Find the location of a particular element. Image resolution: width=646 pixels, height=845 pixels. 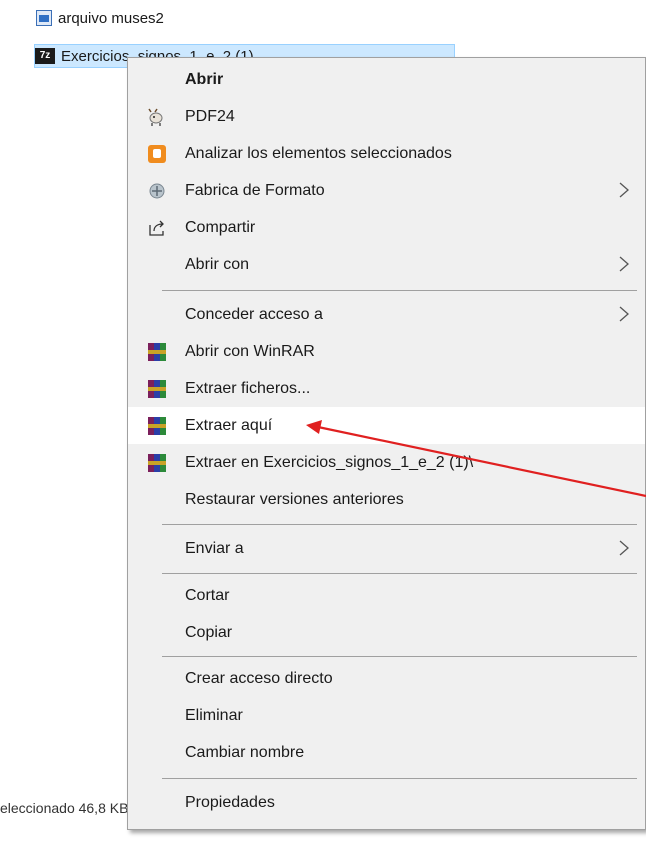

image-file-icon is located at coordinates (44, 18).